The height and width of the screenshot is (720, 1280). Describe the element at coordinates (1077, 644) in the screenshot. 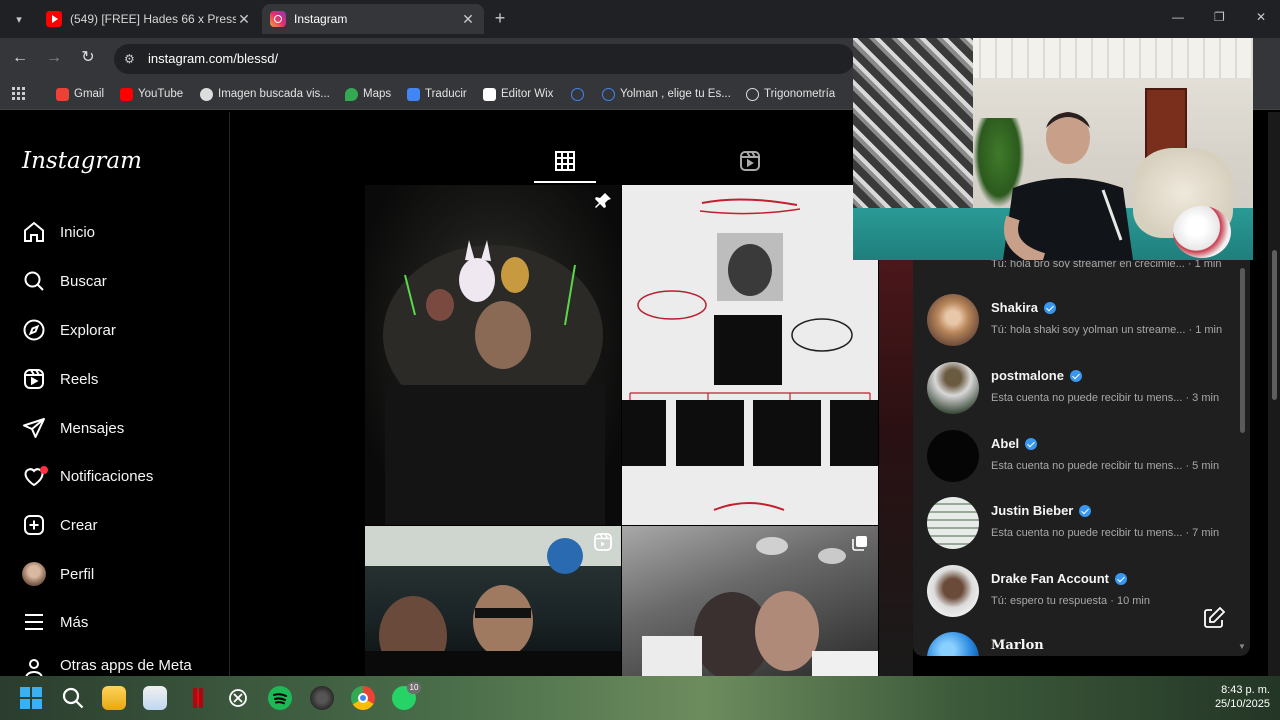

I see `conversation-item: Marlon` at that location.